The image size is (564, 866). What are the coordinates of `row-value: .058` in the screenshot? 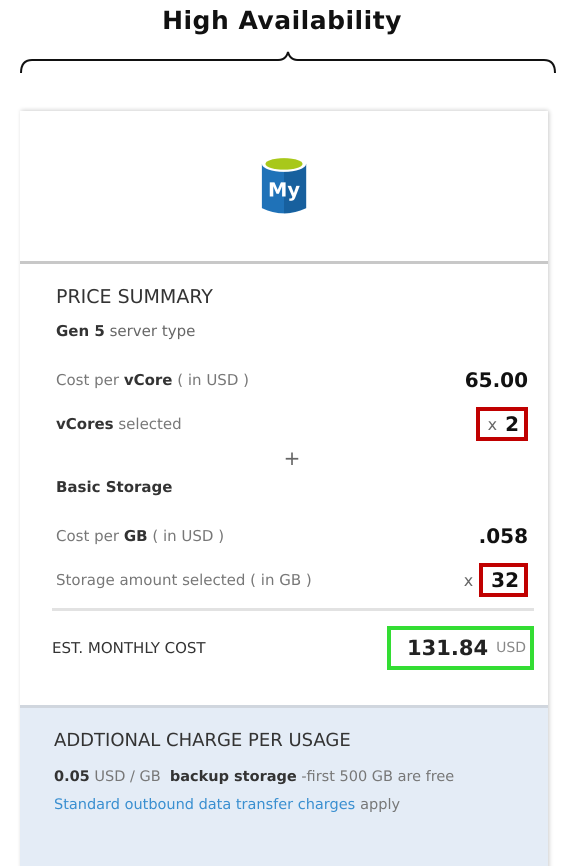 It's located at (503, 536).